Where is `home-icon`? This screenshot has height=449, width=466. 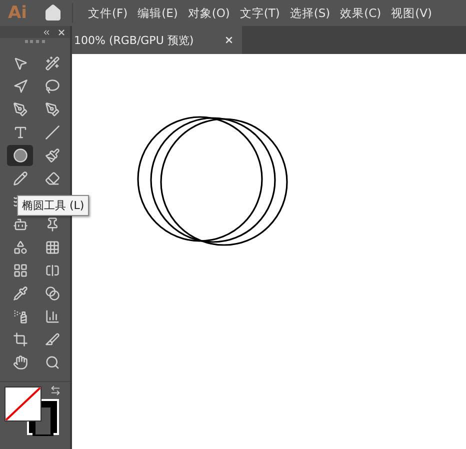 home-icon is located at coordinates (53, 13).